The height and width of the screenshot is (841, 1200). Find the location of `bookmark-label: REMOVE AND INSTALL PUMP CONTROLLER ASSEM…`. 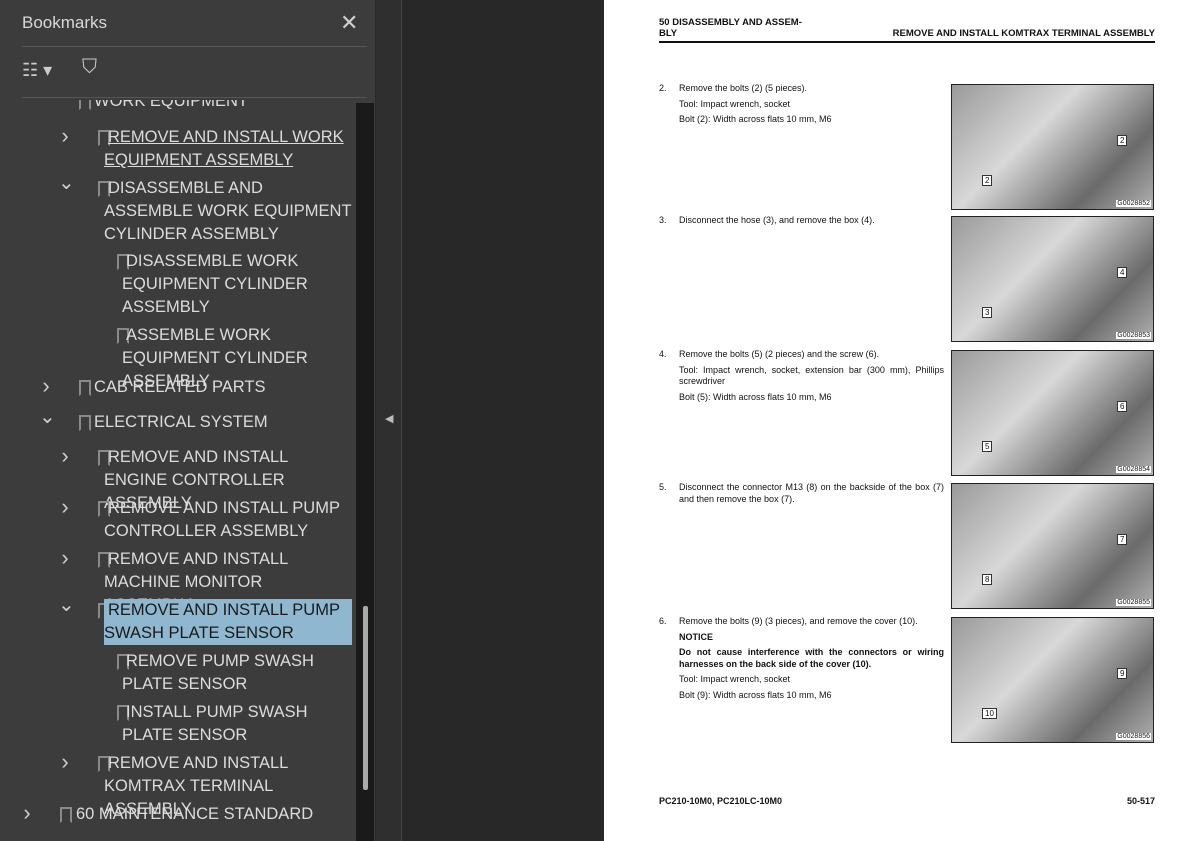

bookmark-label: REMOVE AND INSTALL PUMP CONTROLLER ASSEM… is located at coordinates (228, 520).